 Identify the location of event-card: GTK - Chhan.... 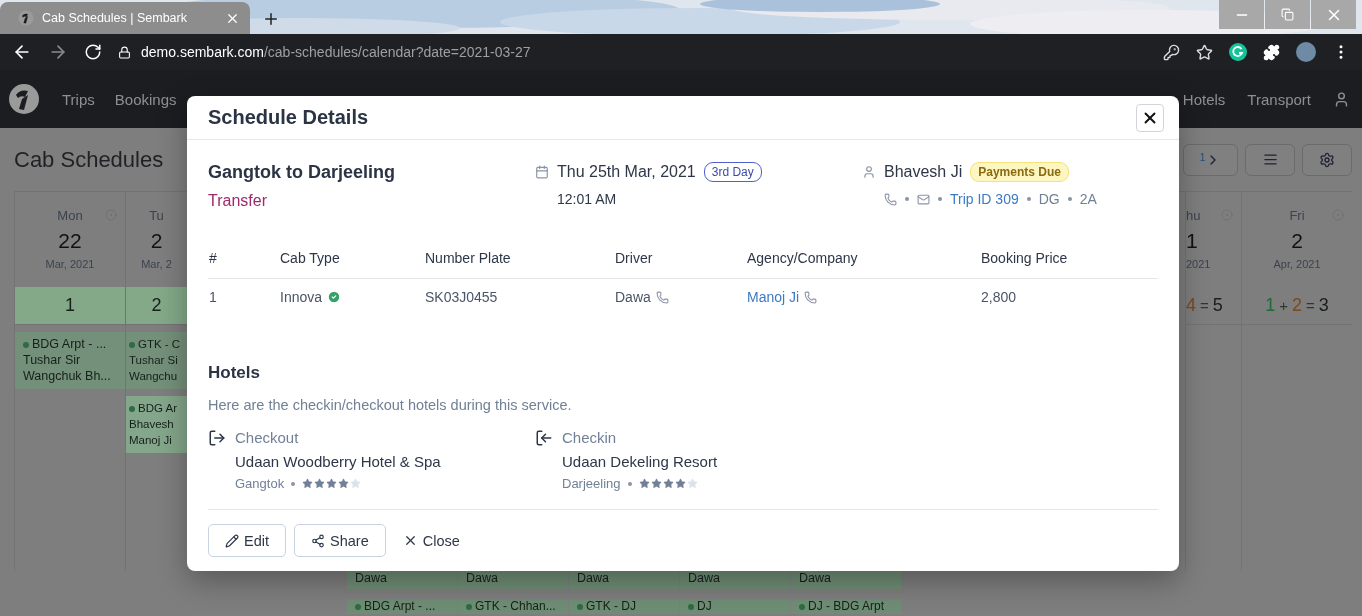
(513, 606).